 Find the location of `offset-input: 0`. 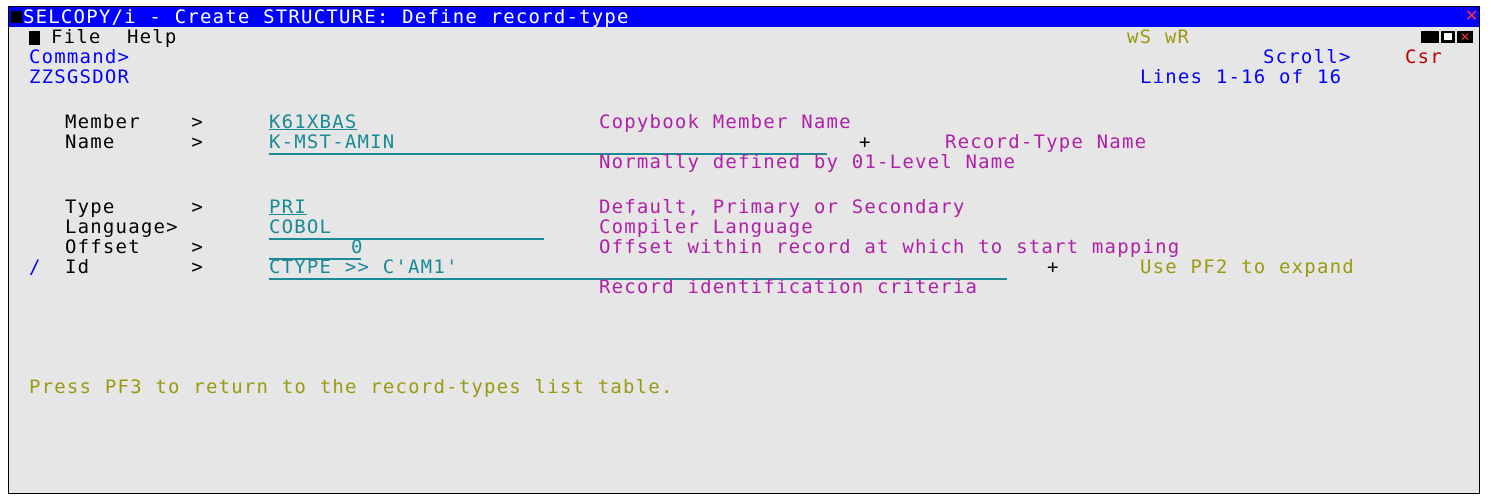

offset-input: 0 is located at coordinates (357, 247).